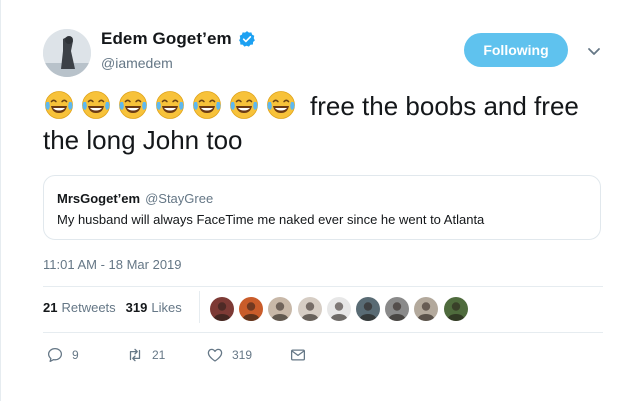 Image resolution: width=644 pixels, height=401 pixels. Describe the element at coordinates (247, 39) in the screenshot. I see `verified-badge-icon` at that location.